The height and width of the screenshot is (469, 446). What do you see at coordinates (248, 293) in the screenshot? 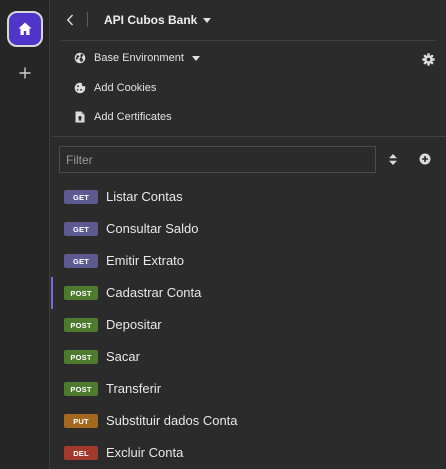
I see `request-item: POST Cadastrar Conta` at bounding box center [248, 293].